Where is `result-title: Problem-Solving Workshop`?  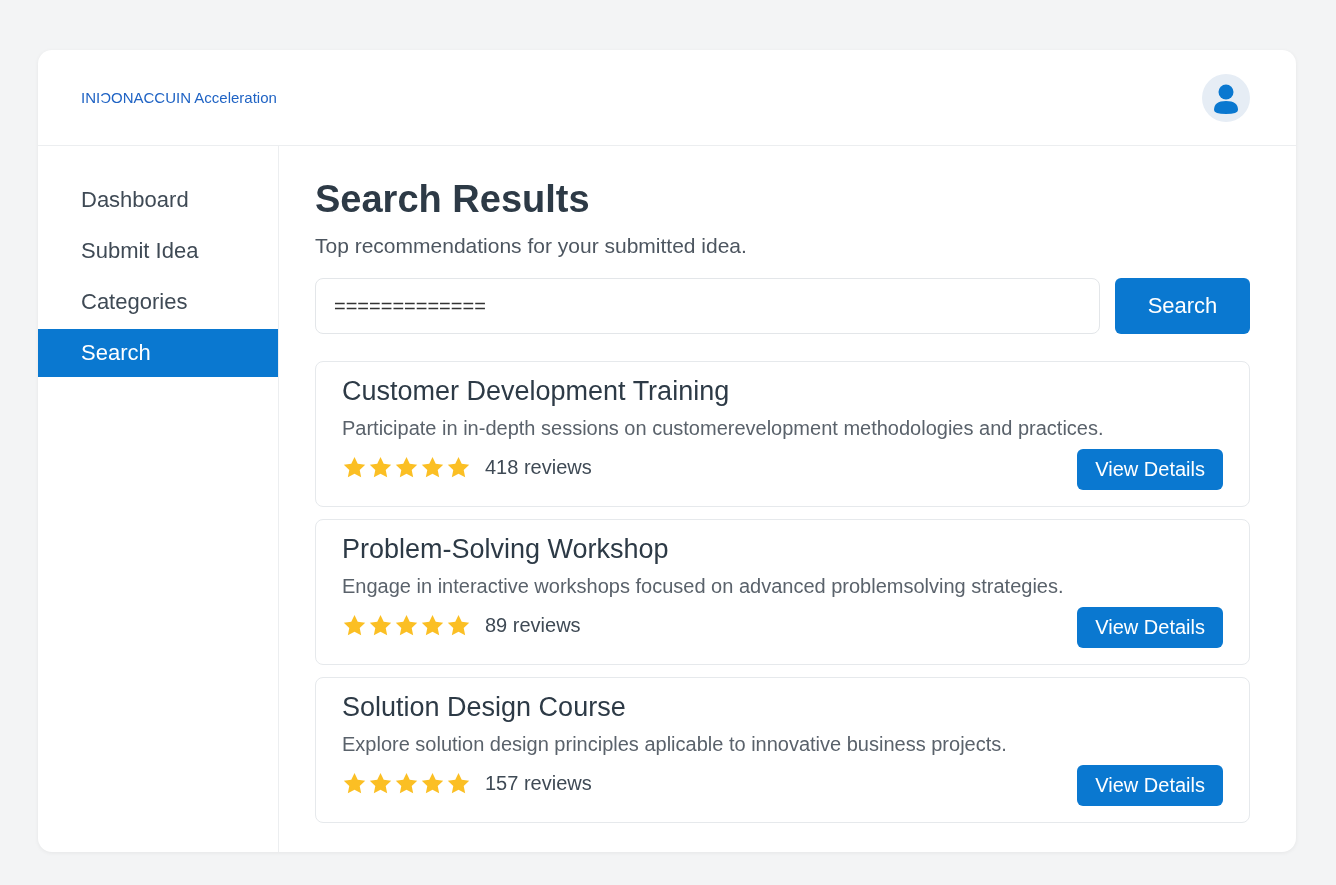
result-title: Problem-Solving Workshop is located at coordinates (506, 549).